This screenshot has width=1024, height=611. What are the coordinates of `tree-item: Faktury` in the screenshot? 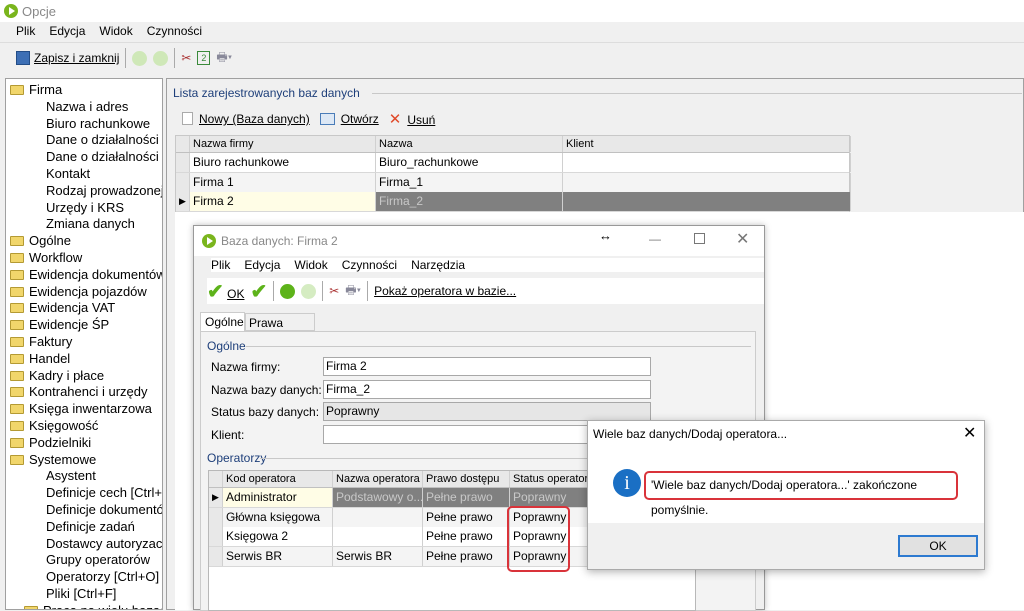 It's located at (41, 341).